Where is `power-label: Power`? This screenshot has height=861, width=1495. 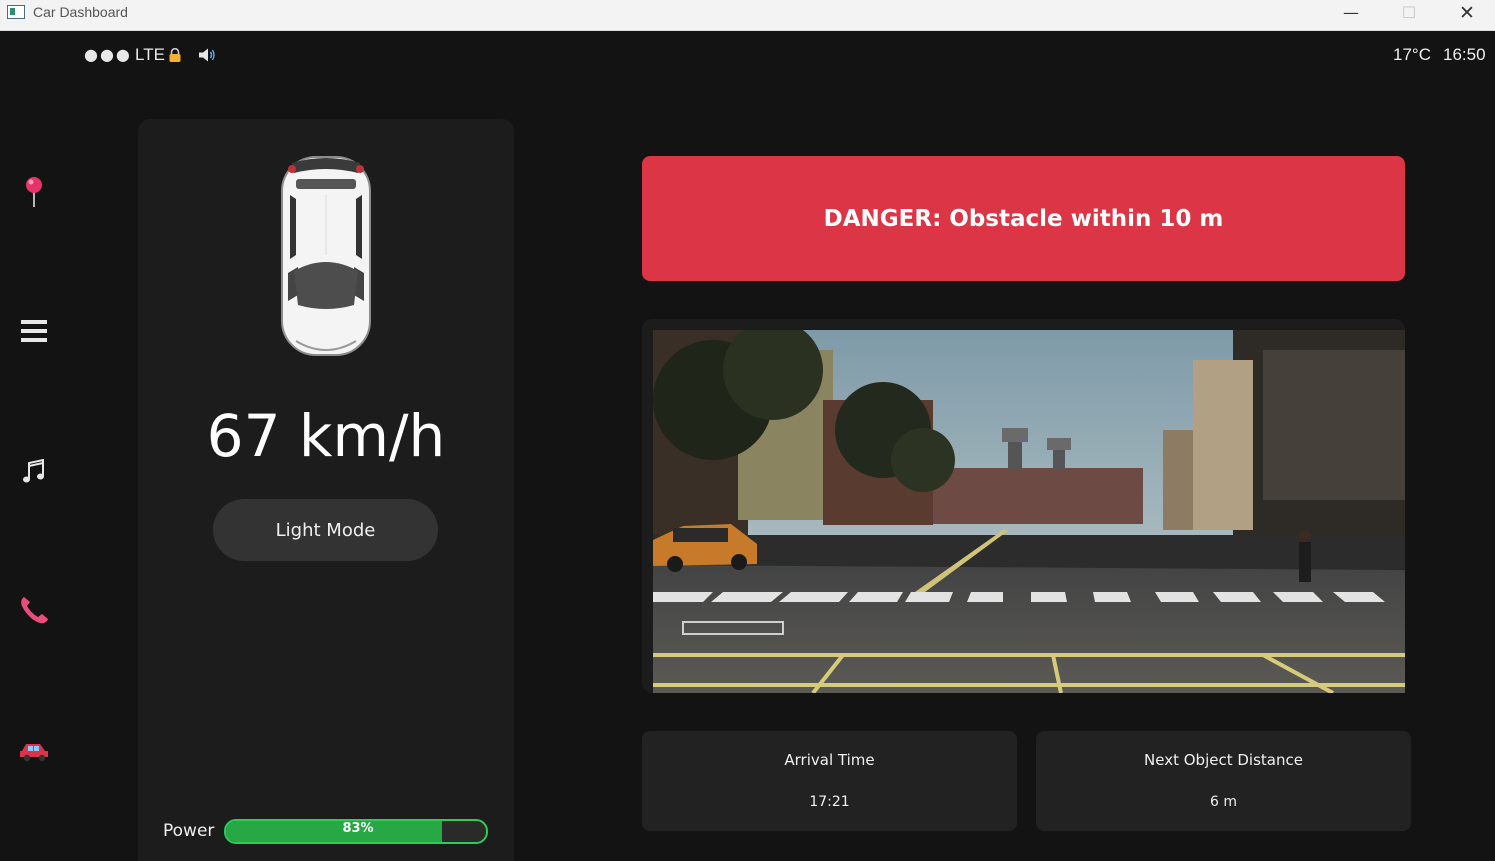 power-label: Power is located at coordinates (189, 831).